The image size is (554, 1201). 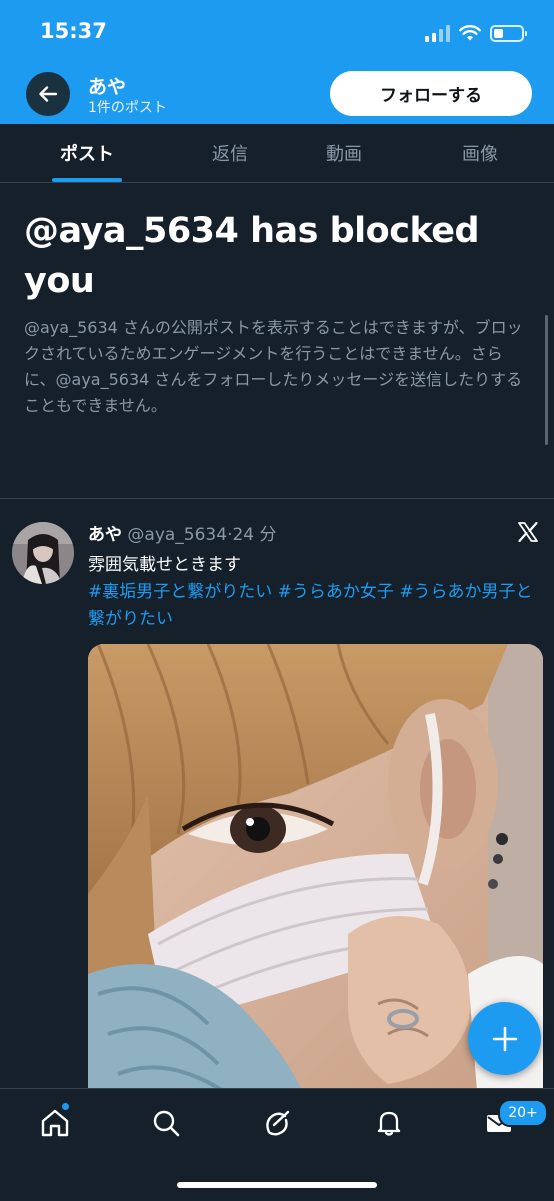 I want to click on hashtag-link: #うらあか女子, so click(x=336, y=592).